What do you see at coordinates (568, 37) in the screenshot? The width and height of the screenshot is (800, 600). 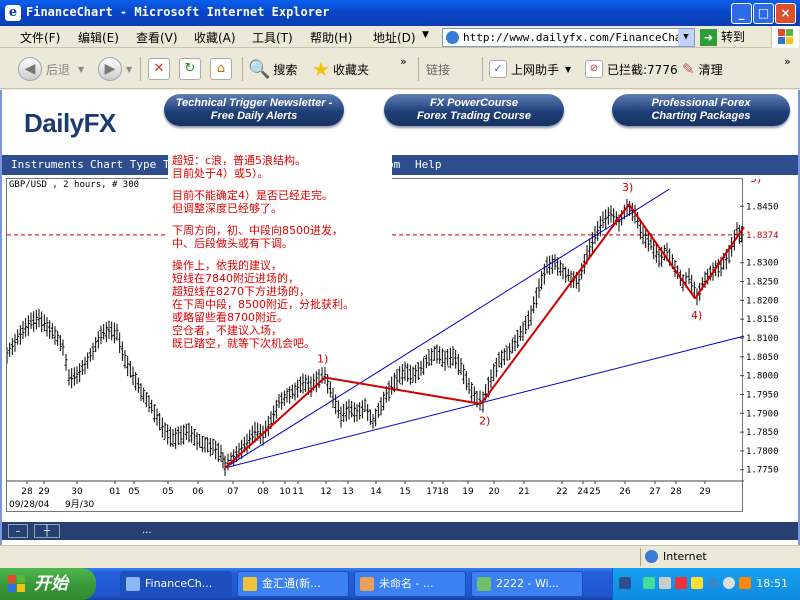 I see `address-input: http://www.dailyfx.com/FinanceChart. ▼` at bounding box center [568, 37].